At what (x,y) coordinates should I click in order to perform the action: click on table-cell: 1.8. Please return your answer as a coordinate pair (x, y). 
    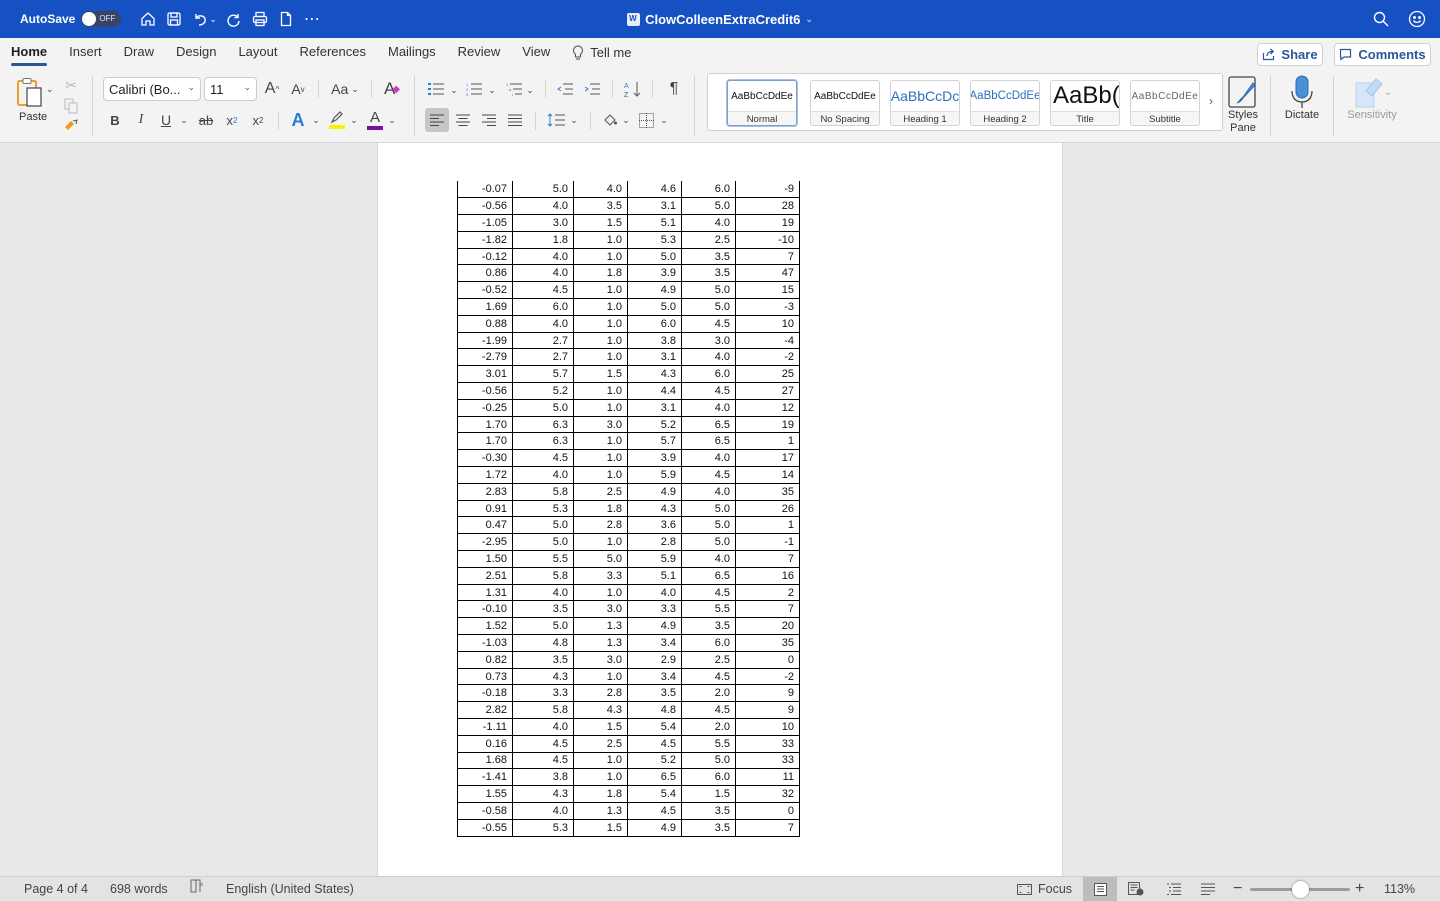
    Looking at the image, I should click on (600, 508).